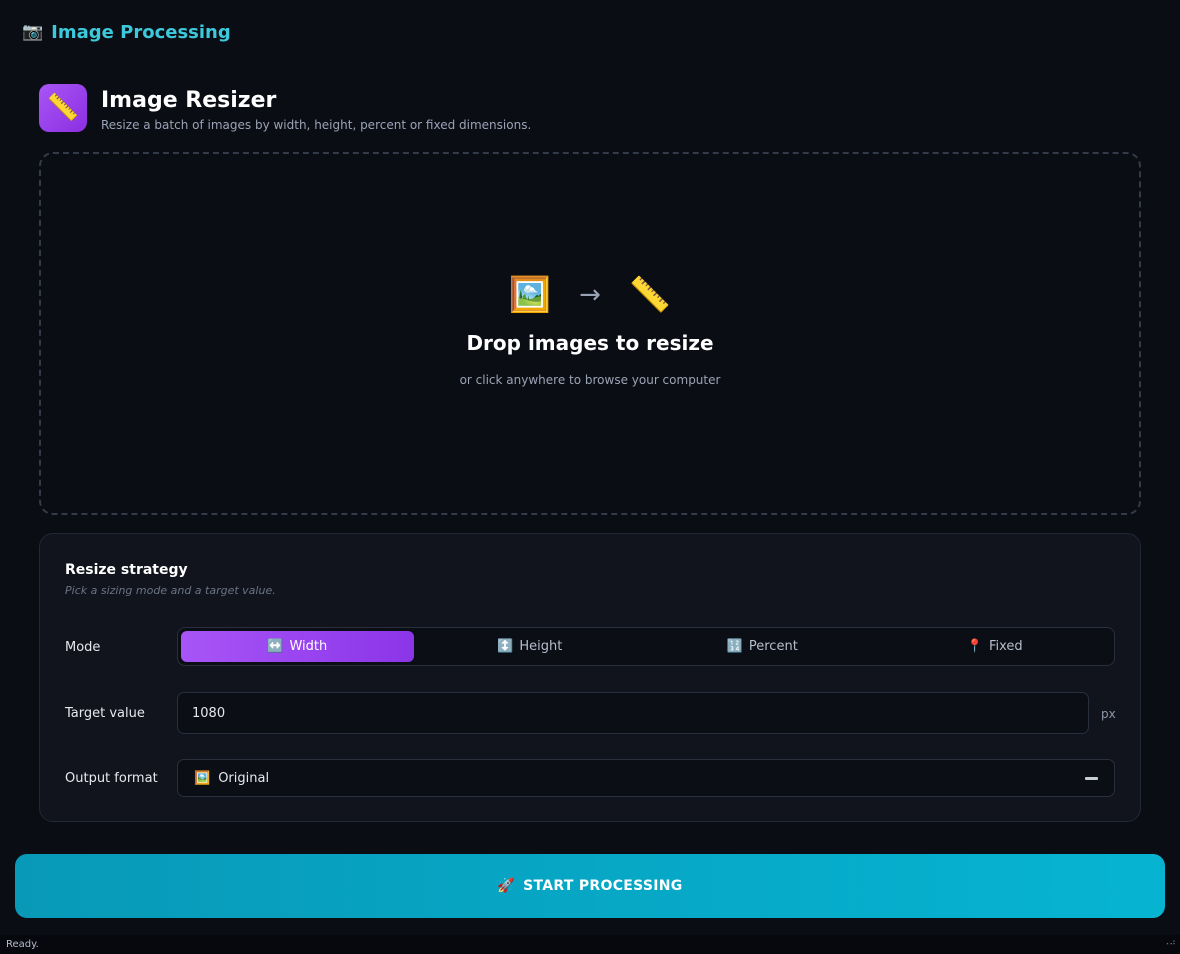 The image size is (1180, 954). I want to click on status-bar: Ready. ⠠⠴, so click(590, 944).